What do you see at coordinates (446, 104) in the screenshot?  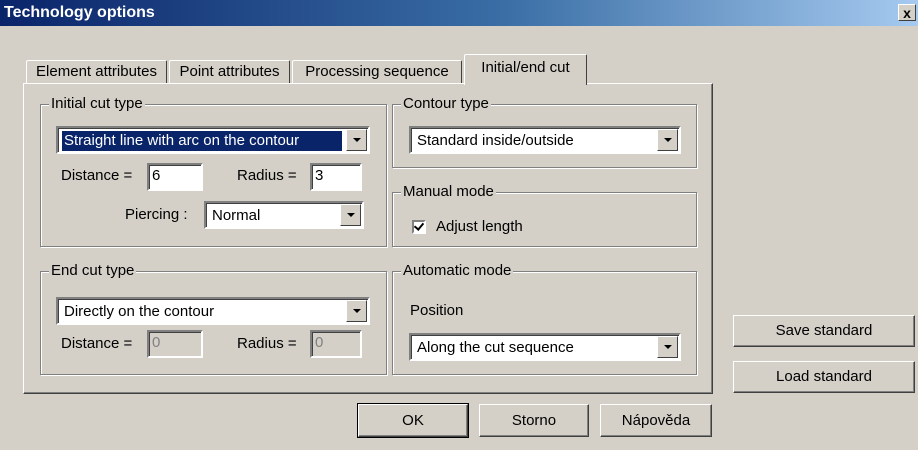 I see `contour-type-legend: Contour type` at bounding box center [446, 104].